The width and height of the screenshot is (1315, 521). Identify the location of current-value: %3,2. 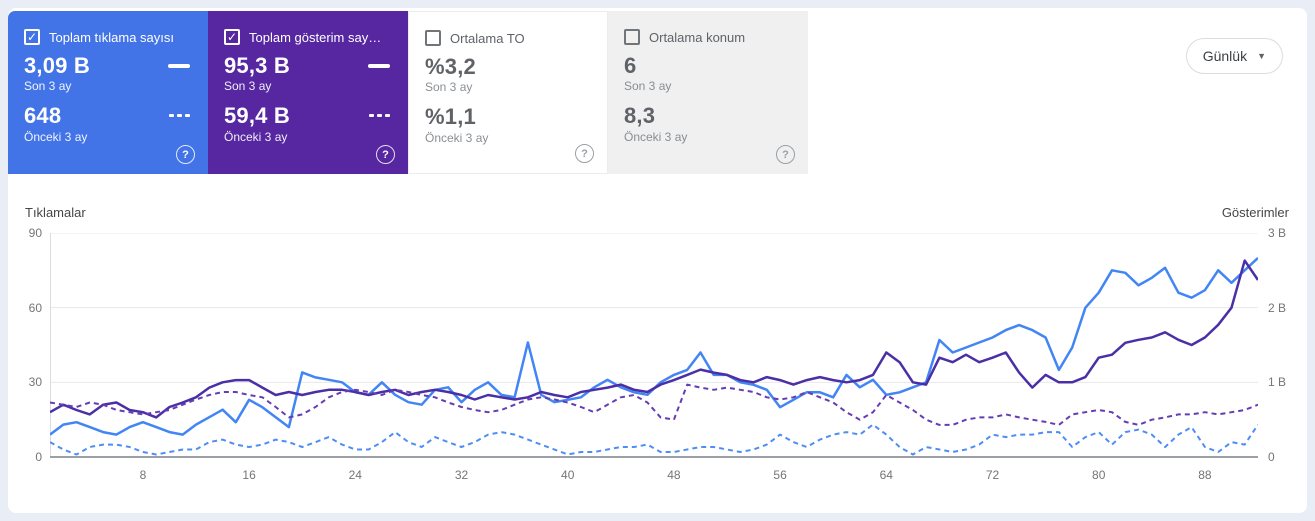
(450, 66).